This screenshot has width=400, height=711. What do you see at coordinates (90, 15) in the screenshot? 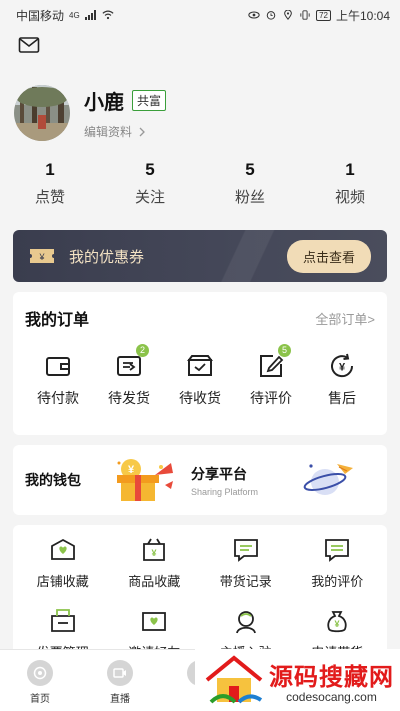
I see `signal-icon` at bounding box center [90, 15].